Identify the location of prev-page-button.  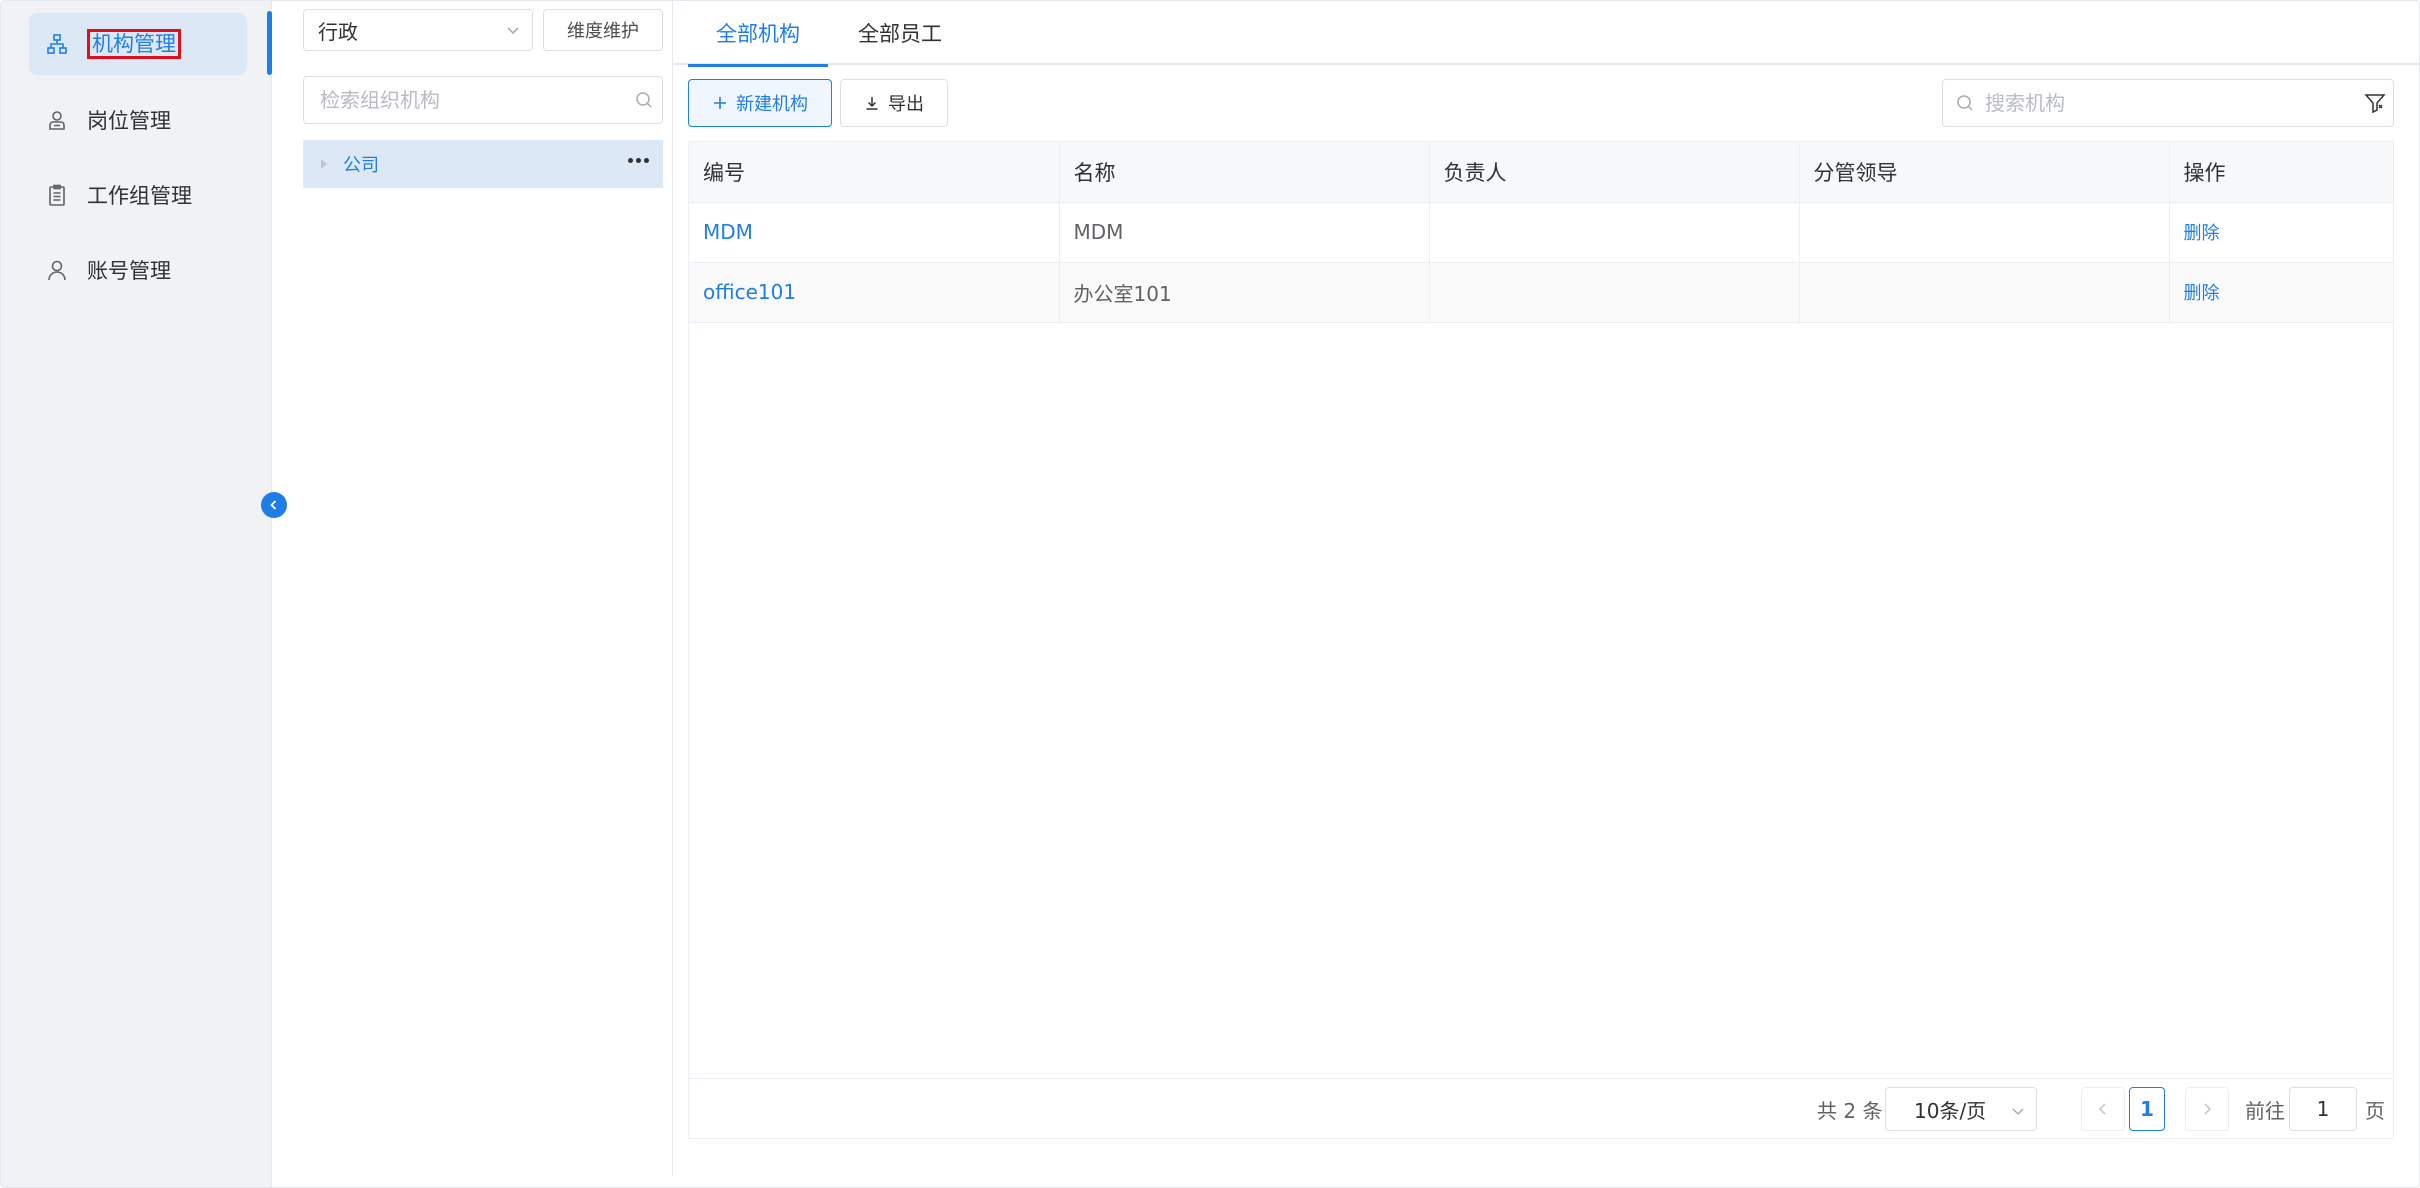
(2103, 1109).